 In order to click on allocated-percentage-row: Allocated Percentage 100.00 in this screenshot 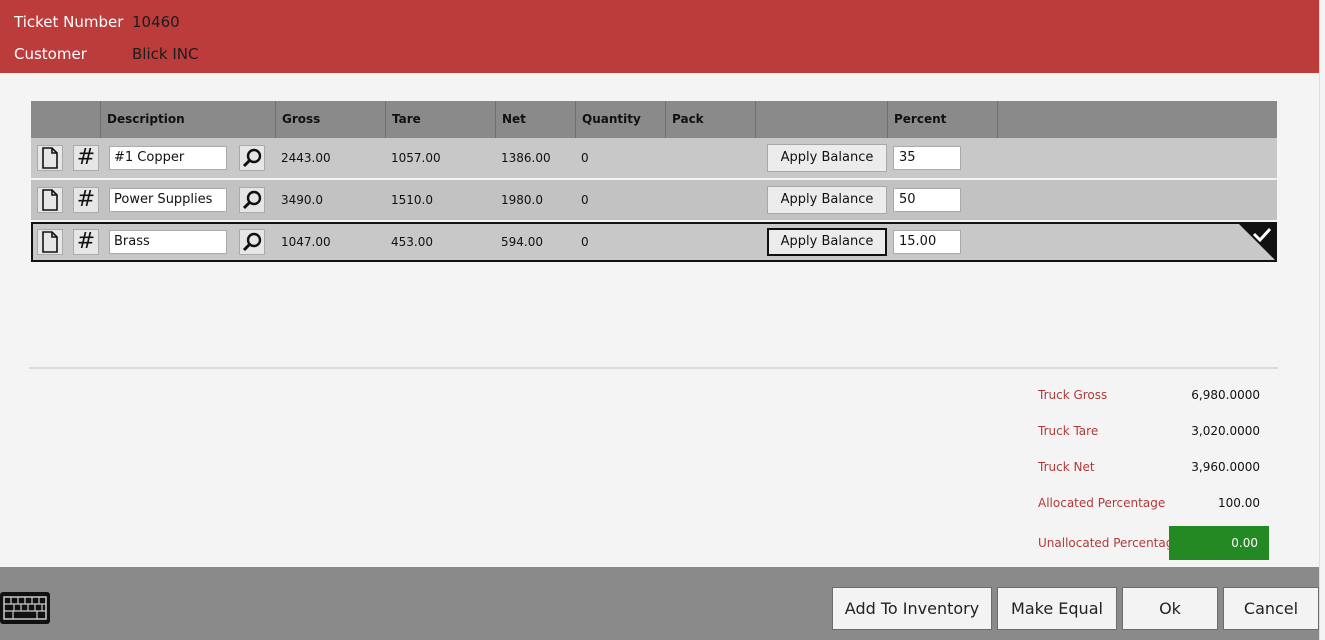, I will do `click(1154, 508)`.